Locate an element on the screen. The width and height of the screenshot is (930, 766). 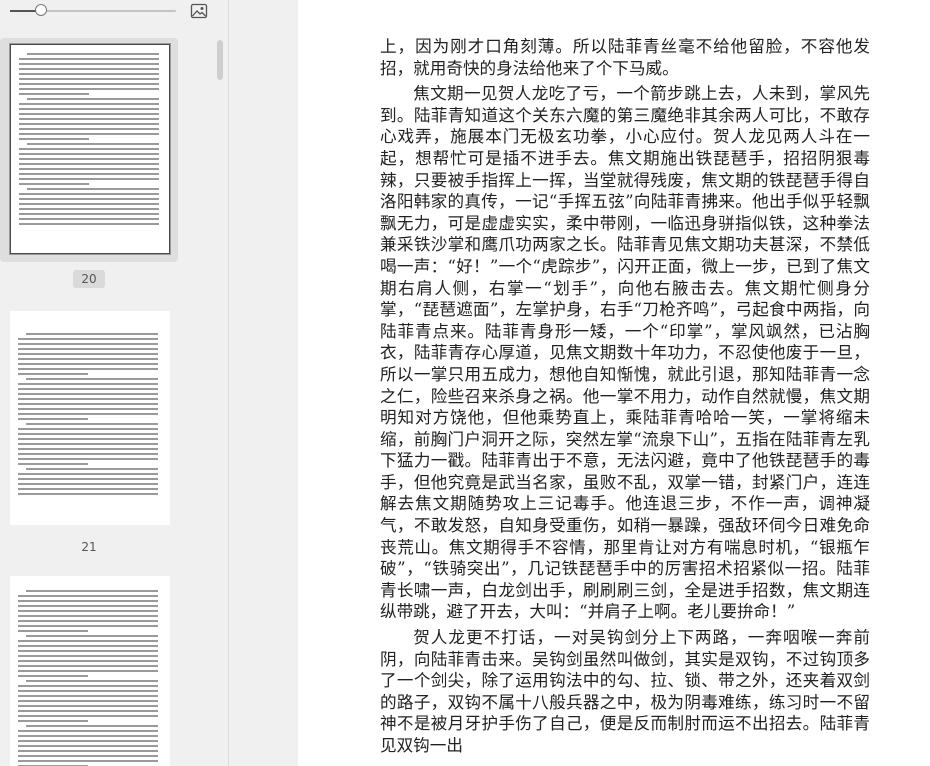
panel-divider is located at coordinates (263, 383).